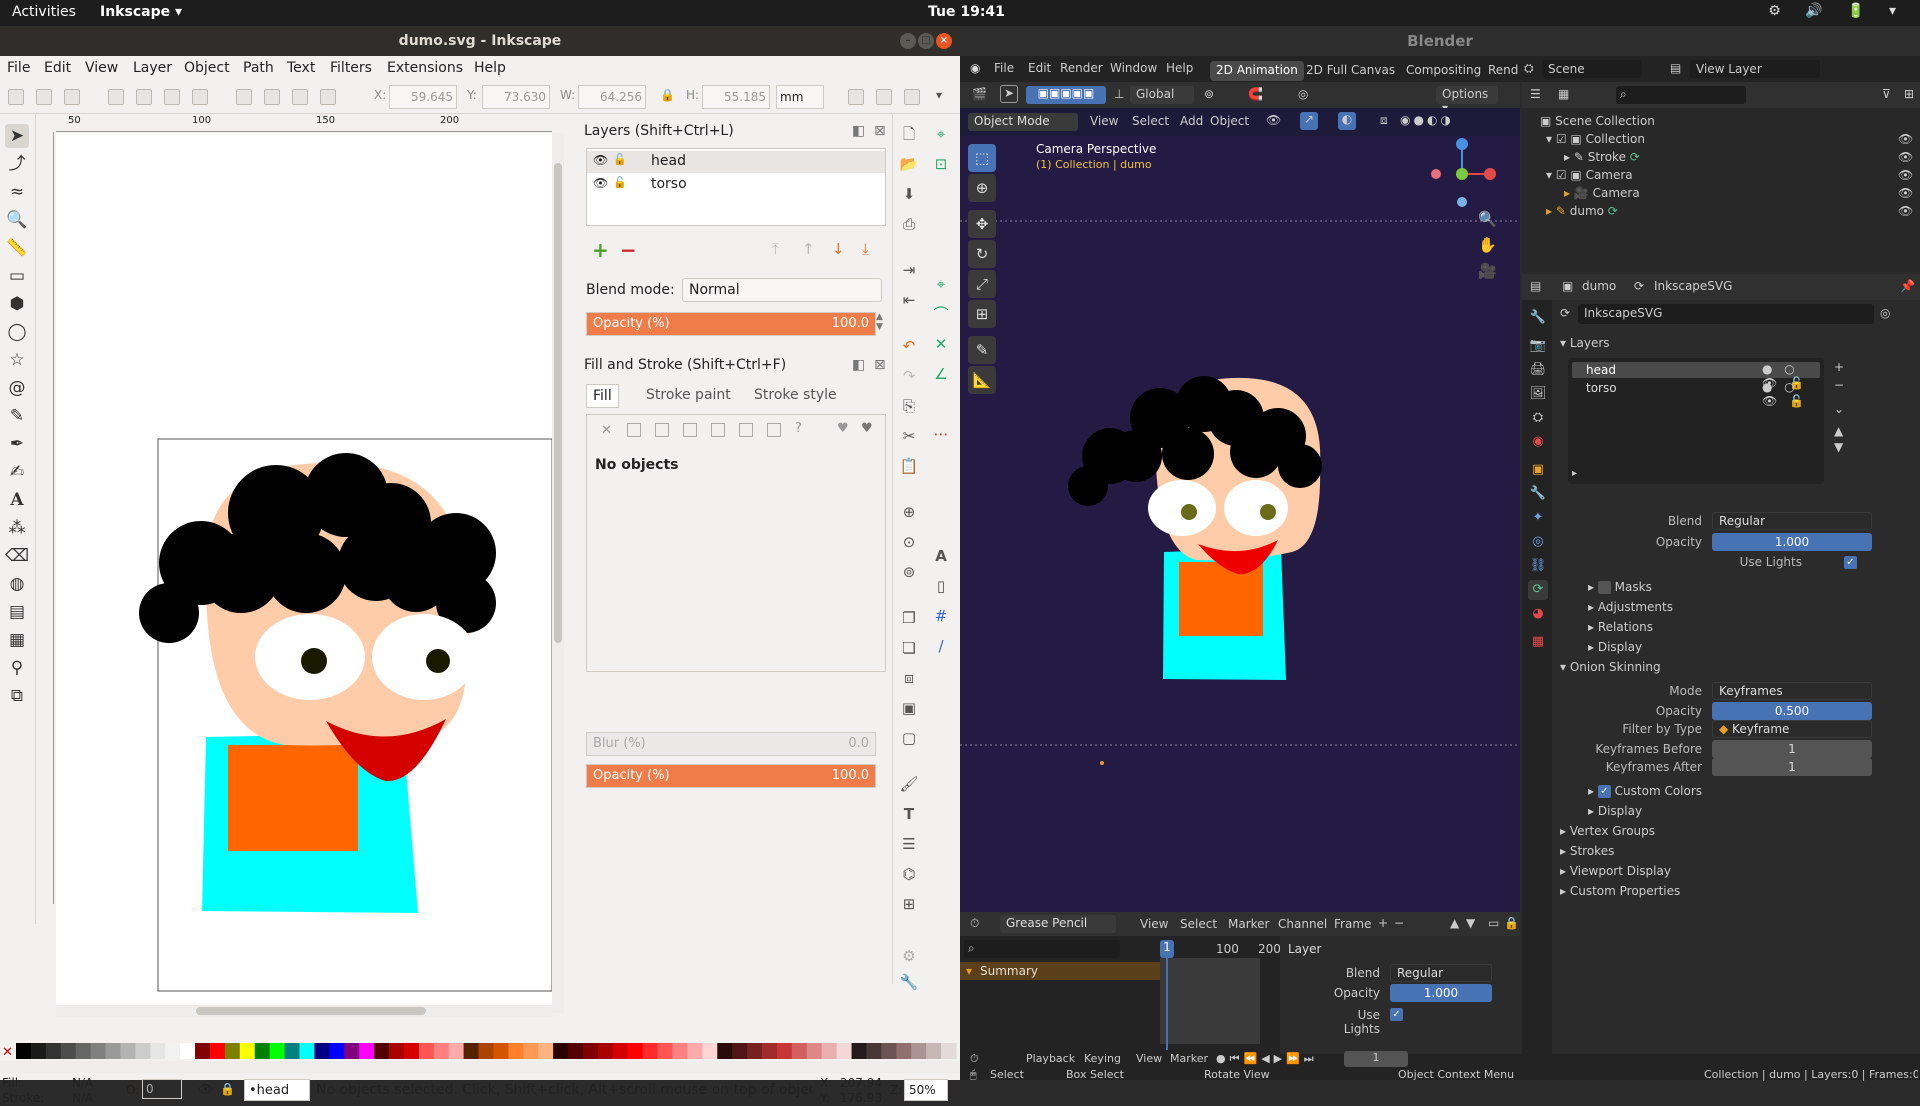 The image size is (1920, 1106). What do you see at coordinates (1610, 667) in the screenshot?
I see `onion-skinning-panel: ▾ Onion Skinning` at bounding box center [1610, 667].